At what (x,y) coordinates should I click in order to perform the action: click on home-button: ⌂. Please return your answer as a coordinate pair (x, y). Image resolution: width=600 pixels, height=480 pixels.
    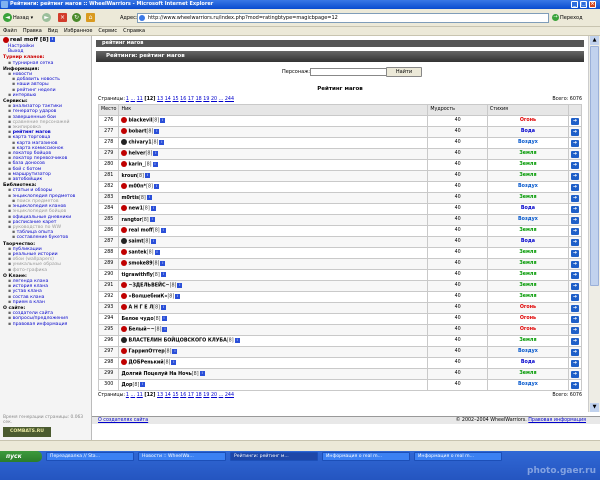
    Looking at the image, I should click on (91, 18).